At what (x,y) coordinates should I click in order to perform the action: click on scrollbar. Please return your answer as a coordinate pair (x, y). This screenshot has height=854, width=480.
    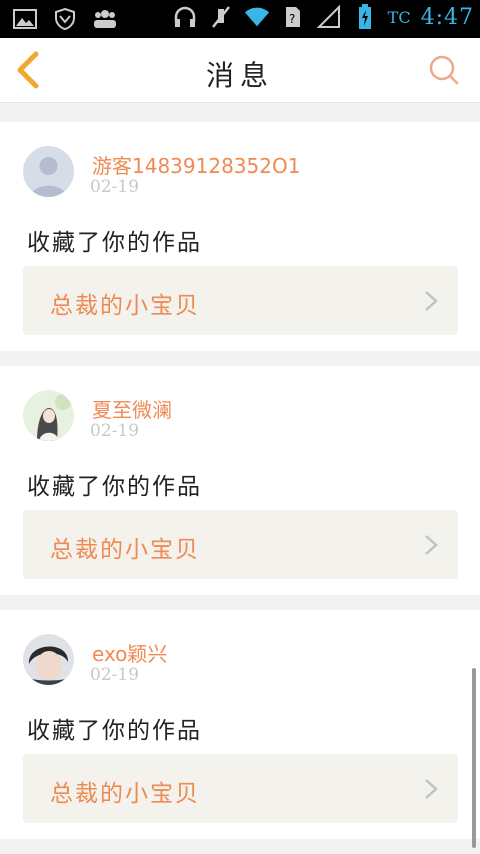
    Looking at the image, I should click on (474, 758).